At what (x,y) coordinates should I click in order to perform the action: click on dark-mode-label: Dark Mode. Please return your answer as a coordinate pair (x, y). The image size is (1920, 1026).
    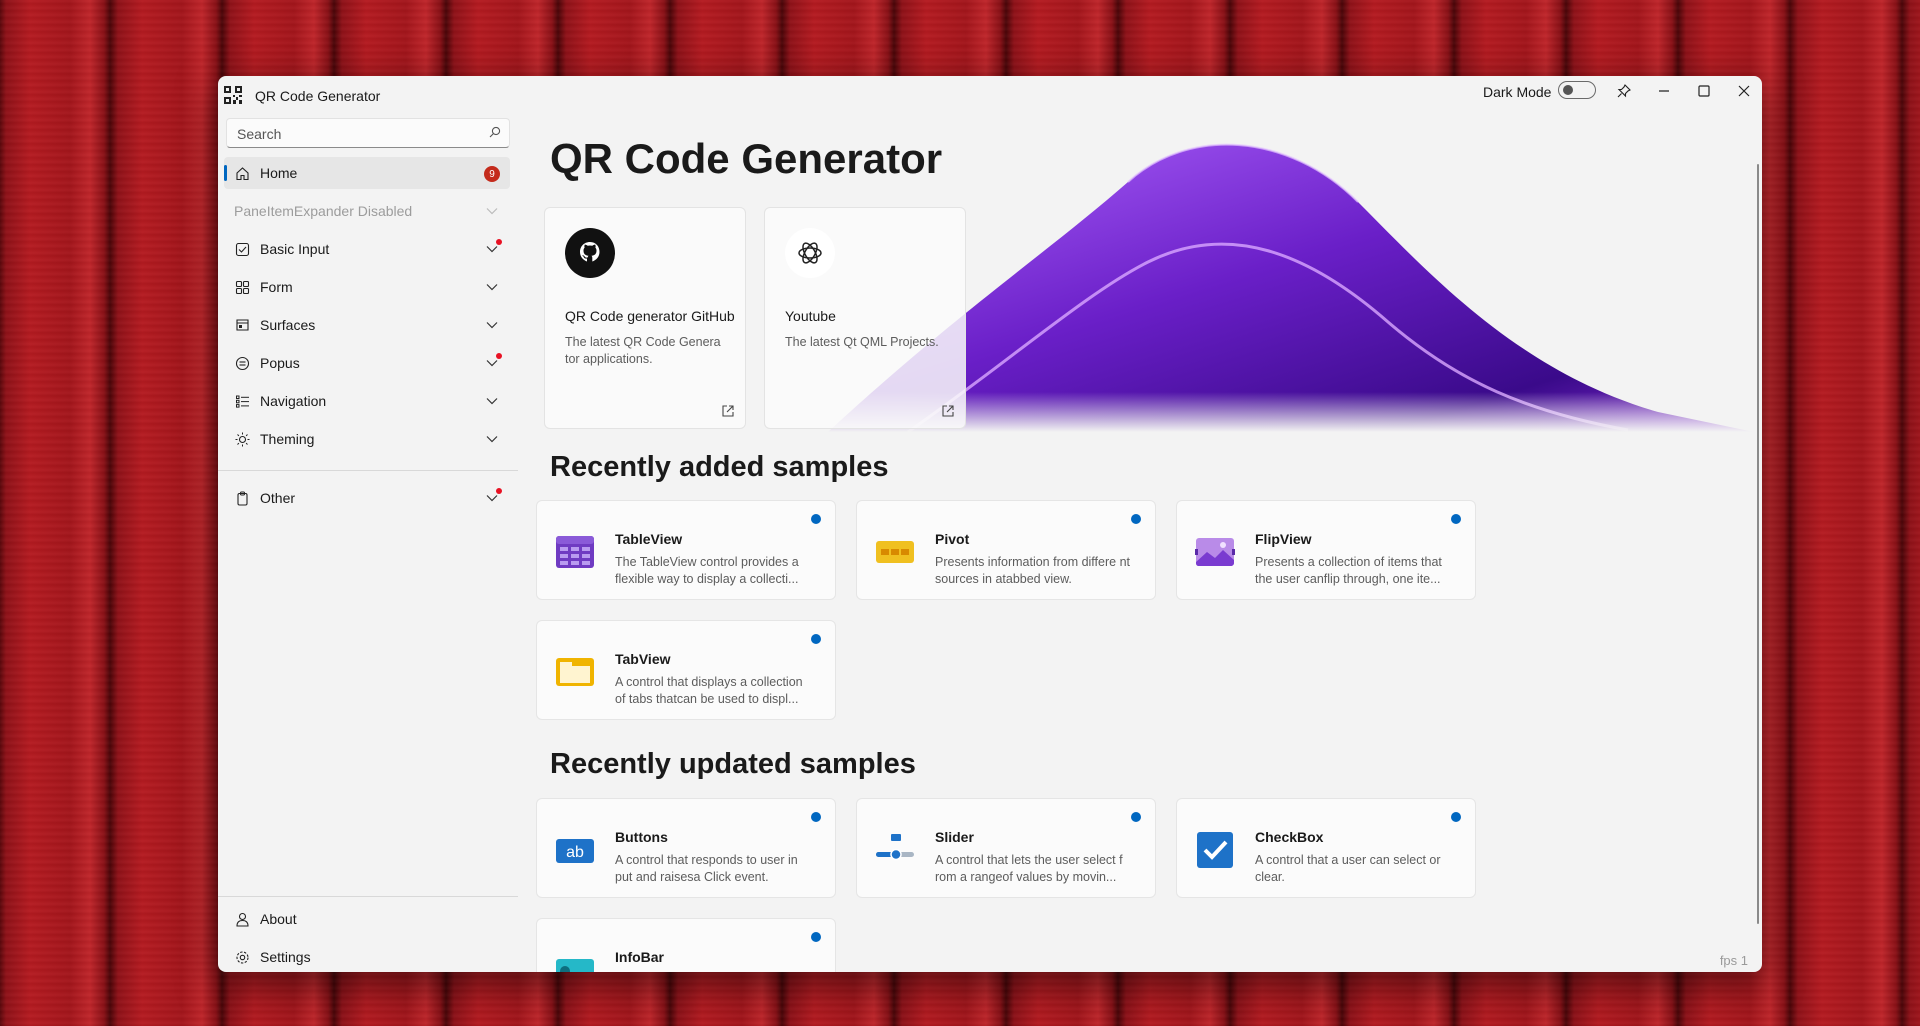
    Looking at the image, I should click on (1517, 92).